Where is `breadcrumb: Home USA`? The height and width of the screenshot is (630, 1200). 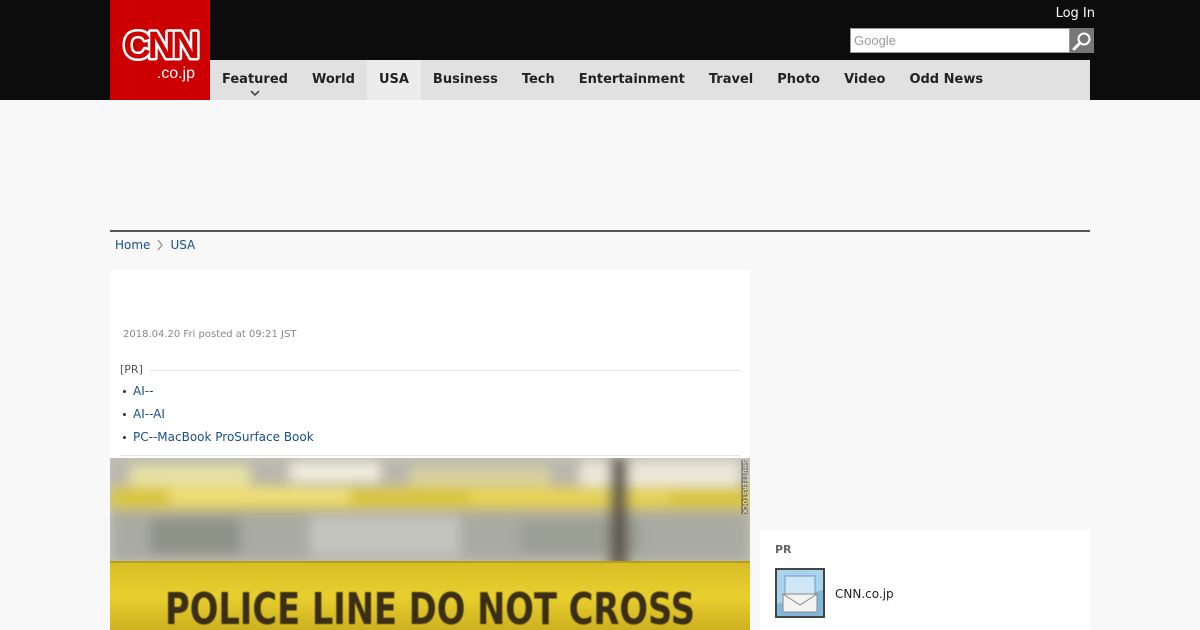
breadcrumb: Home USA is located at coordinates (155, 245).